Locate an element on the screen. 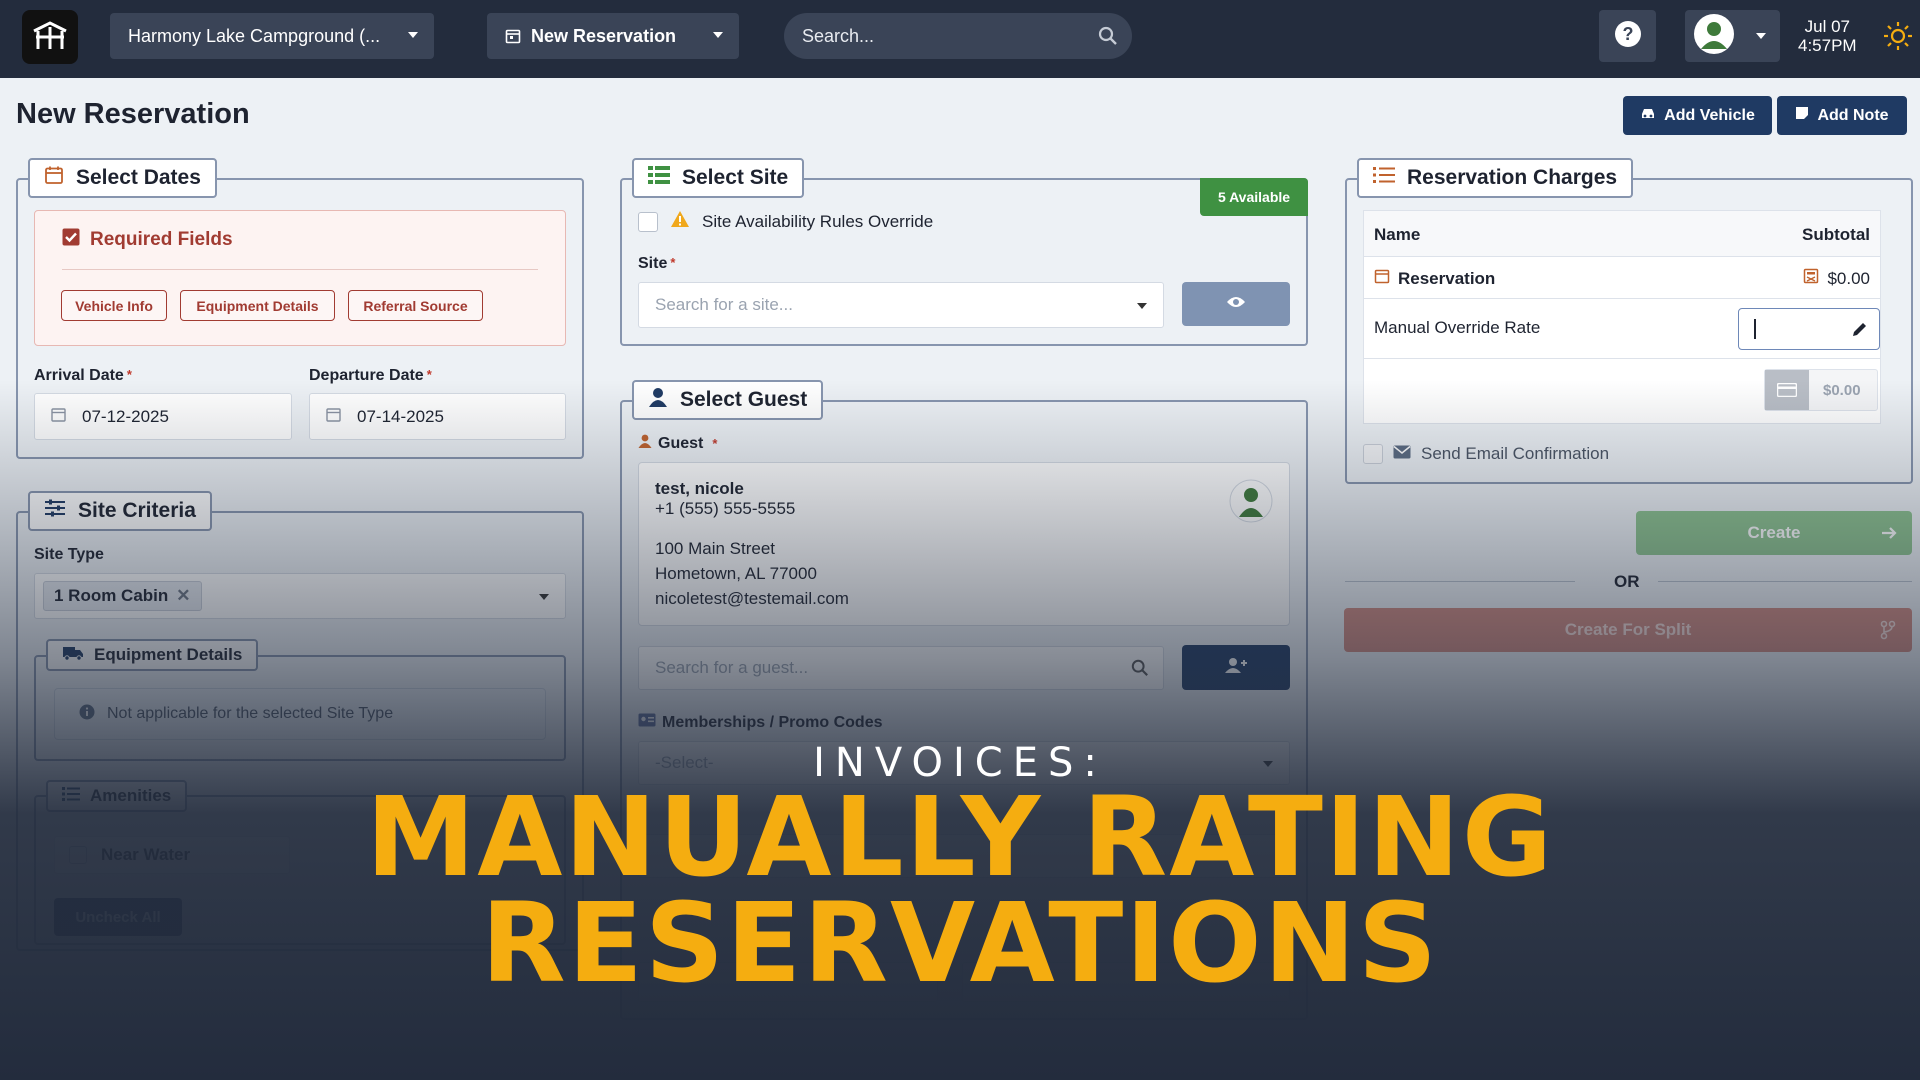 The height and width of the screenshot is (1080, 1920). add-note-label: Add Note is located at coordinates (1853, 115).